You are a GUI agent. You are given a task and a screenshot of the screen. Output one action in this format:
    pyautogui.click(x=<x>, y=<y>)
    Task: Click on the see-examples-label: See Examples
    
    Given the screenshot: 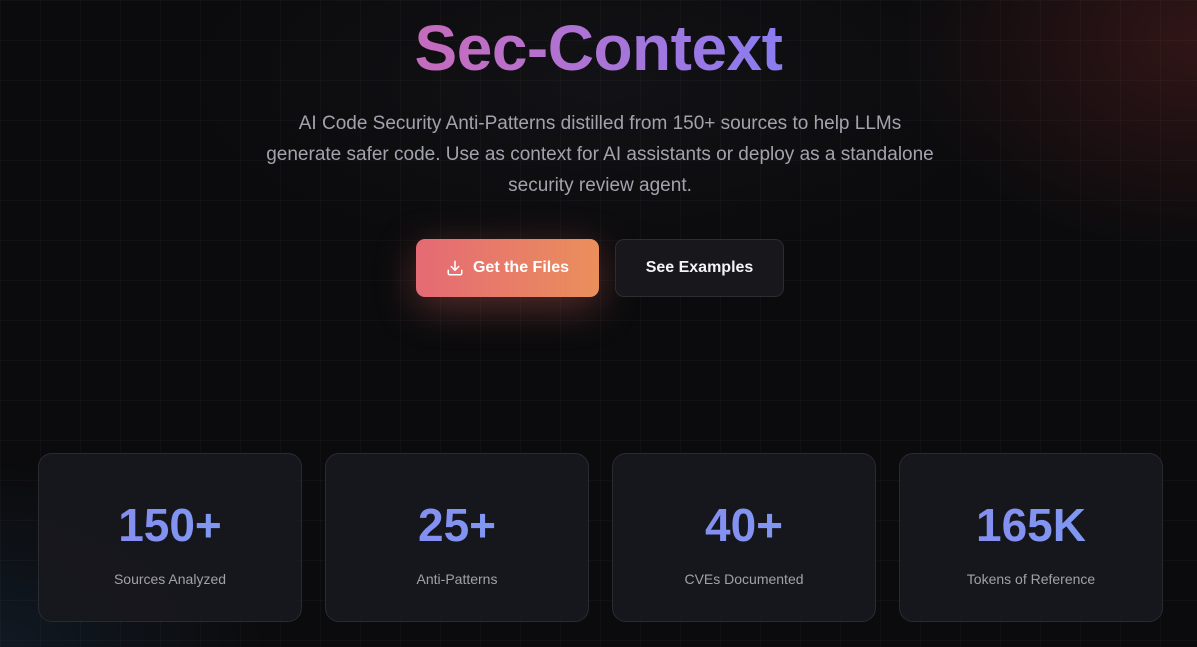 What is the action you would take?
    pyautogui.click(x=699, y=267)
    